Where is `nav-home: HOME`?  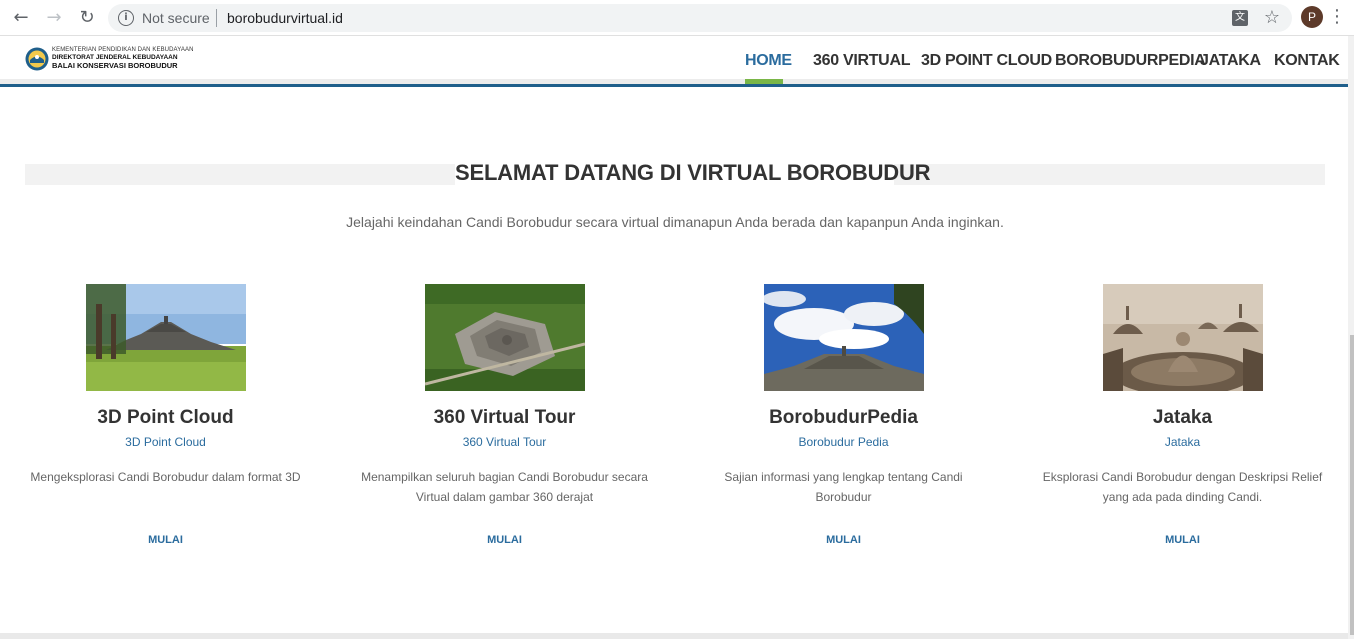
nav-home: HOME is located at coordinates (768, 62).